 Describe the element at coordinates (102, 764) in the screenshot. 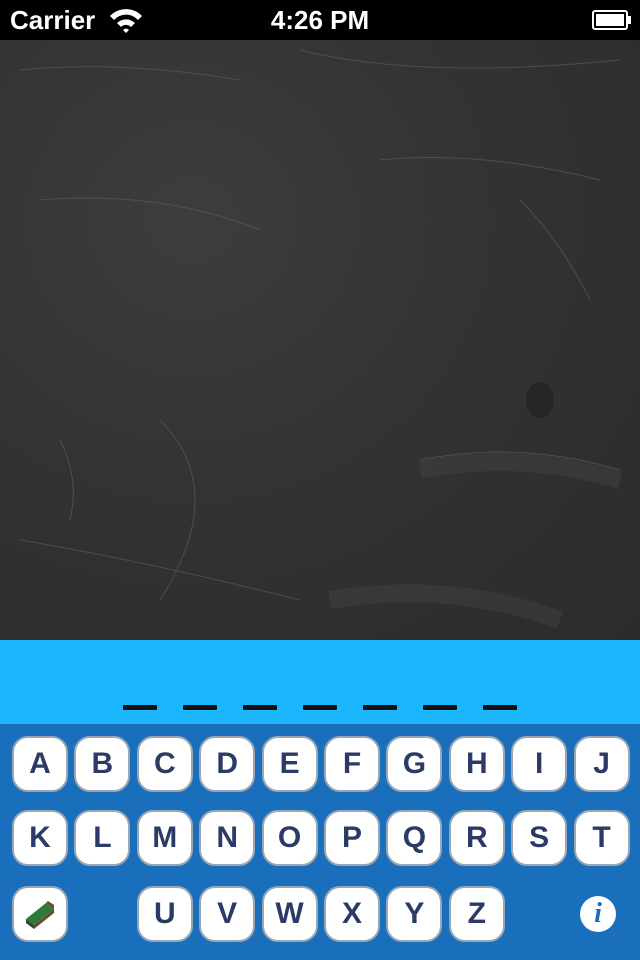

I see `key-b: B` at that location.